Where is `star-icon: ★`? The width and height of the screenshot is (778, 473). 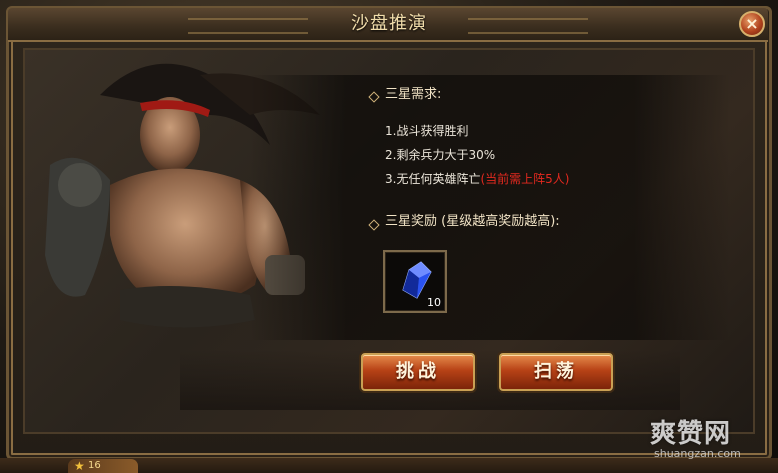 star-icon: ★ is located at coordinates (79, 466).